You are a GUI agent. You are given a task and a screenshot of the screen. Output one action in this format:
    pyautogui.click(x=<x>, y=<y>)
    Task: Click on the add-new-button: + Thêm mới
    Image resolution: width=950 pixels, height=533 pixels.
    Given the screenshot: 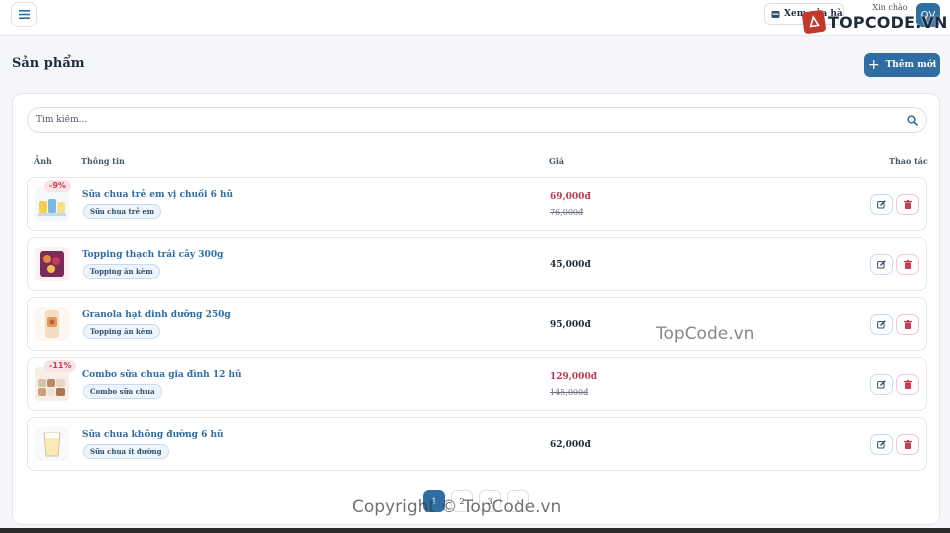 What is the action you would take?
    pyautogui.click(x=902, y=65)
    